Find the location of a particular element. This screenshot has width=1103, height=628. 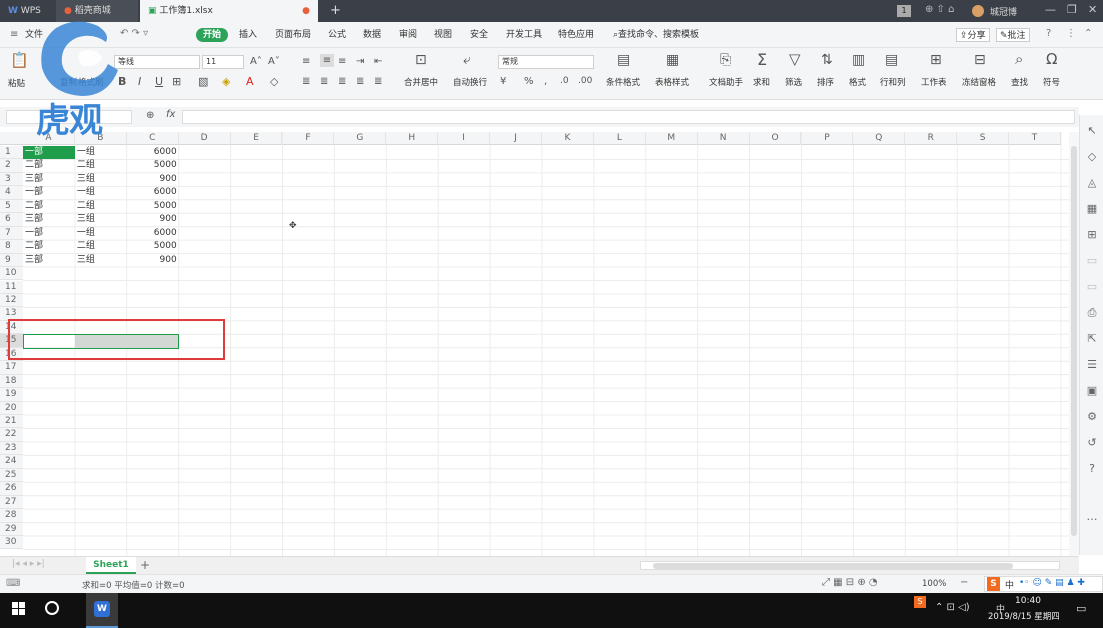

cell-a4: 一部 is located at coordinates (49, 192).